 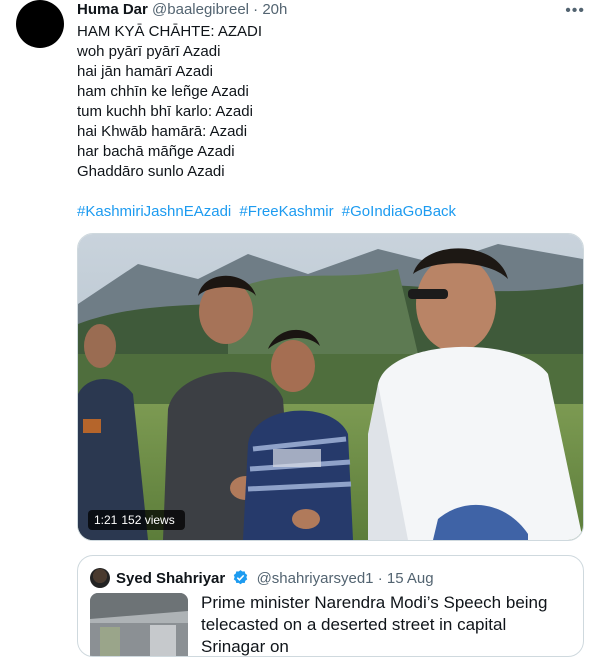 I want to click on video-views: 152 views, so click(x=148, y=520).